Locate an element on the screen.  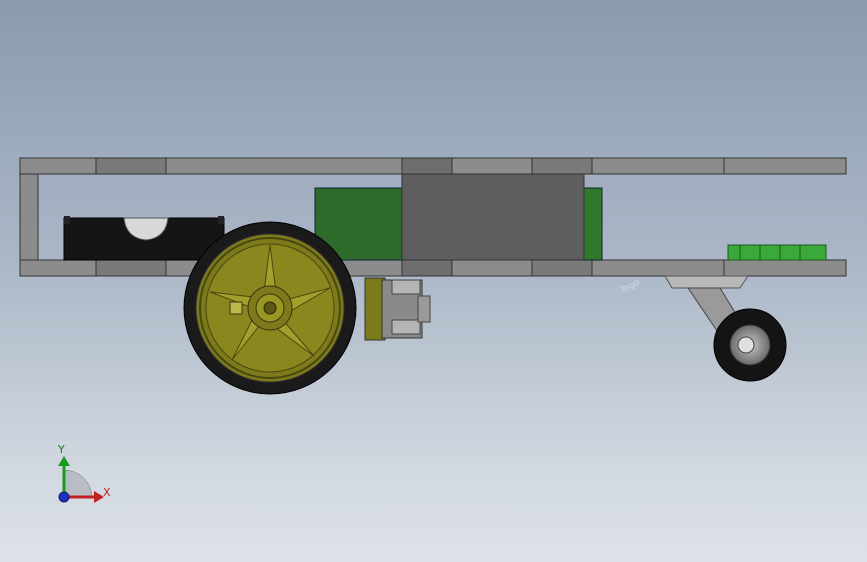
gear-motor is located at coordinates (397, 309).